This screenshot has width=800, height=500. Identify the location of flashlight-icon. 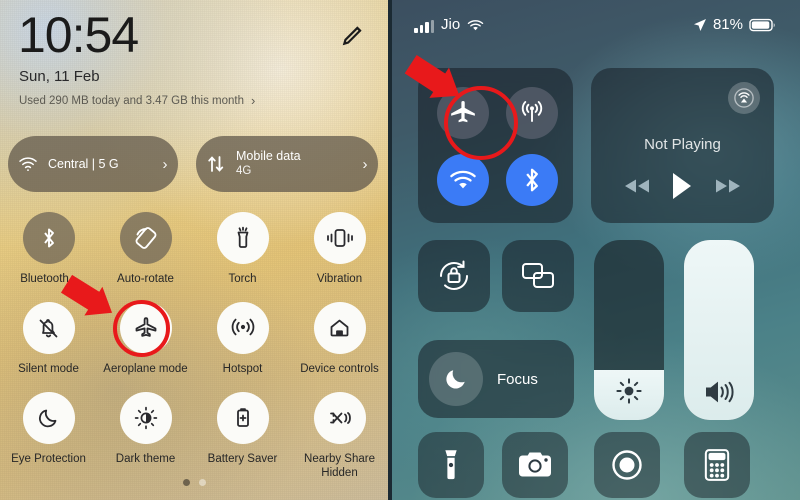
(451, 465).